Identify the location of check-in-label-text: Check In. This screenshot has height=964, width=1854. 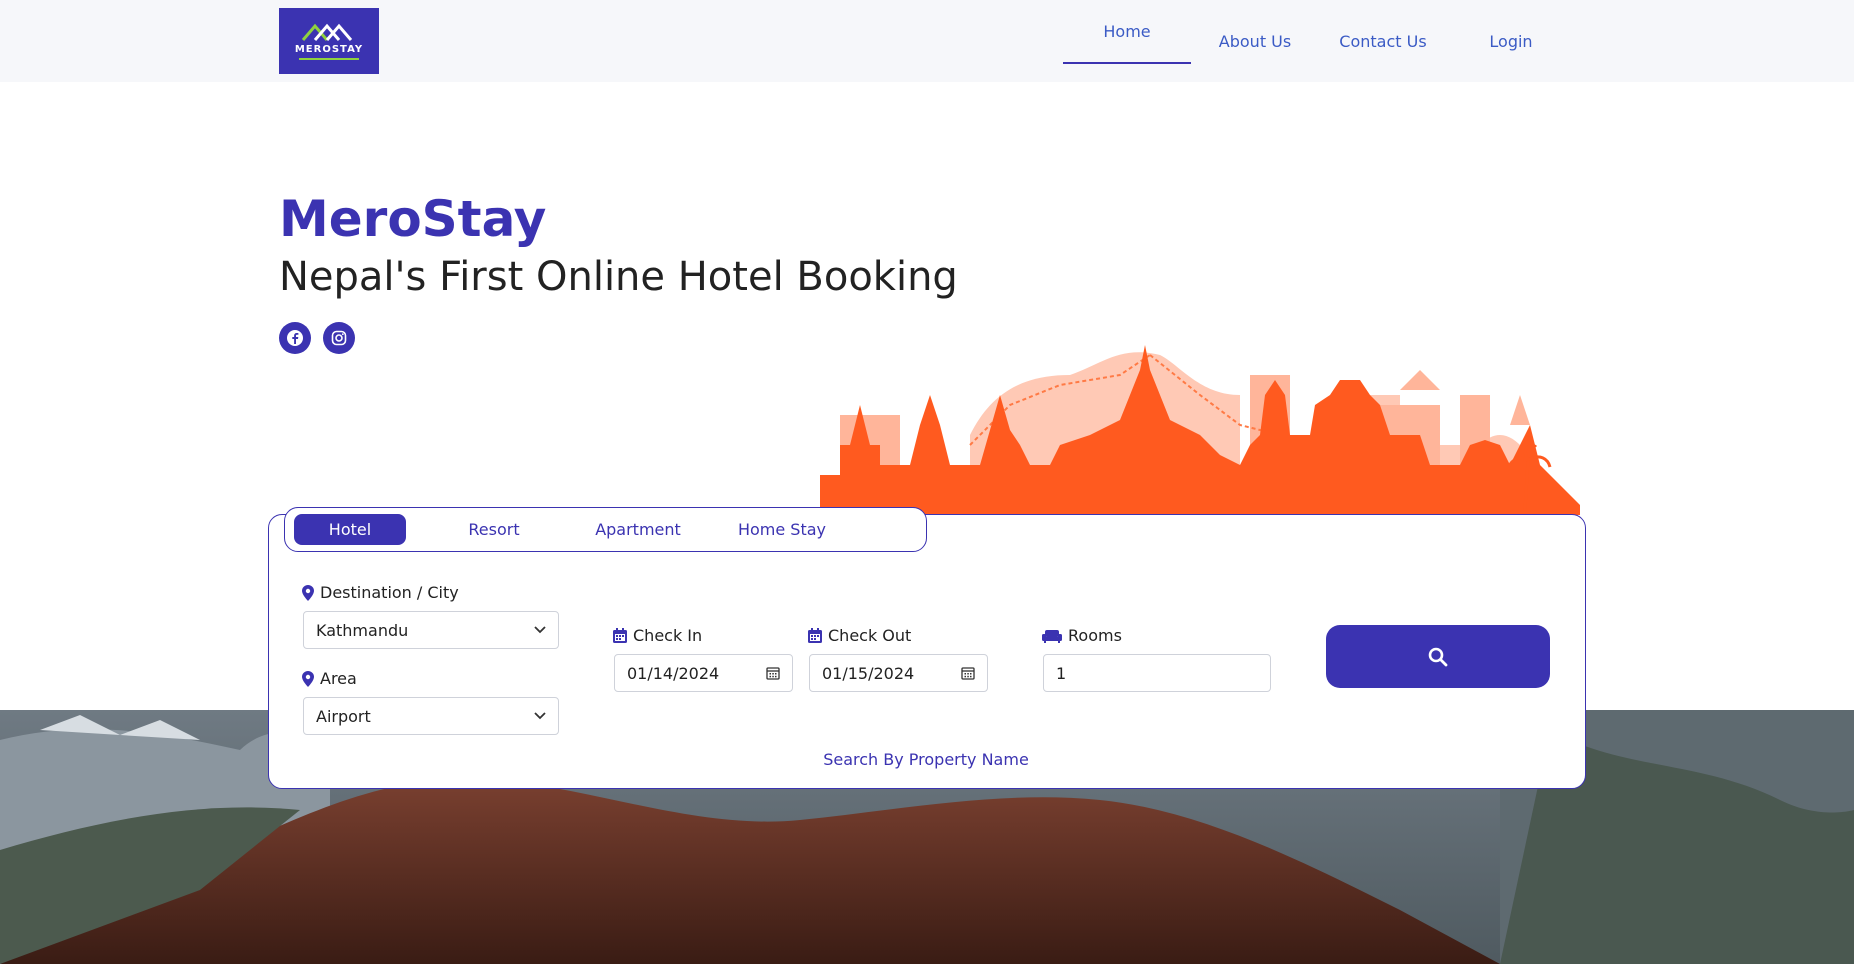
(668, 635).